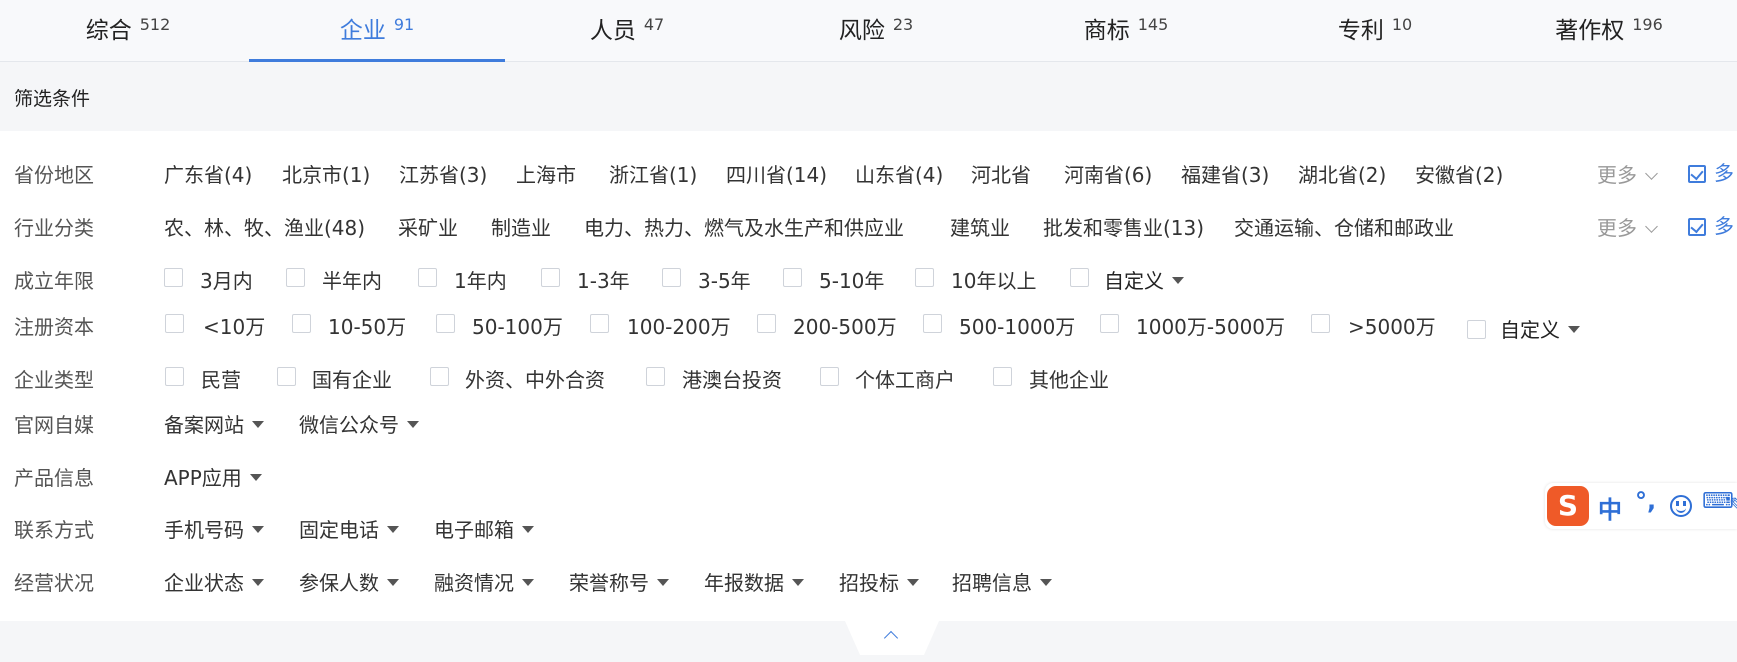 The width and height of the screenshot is (1737, 662). Describe the element at coordinates (484, 528) in the screenshot. I see `email-dropdown: 电子邮箱` at that location.